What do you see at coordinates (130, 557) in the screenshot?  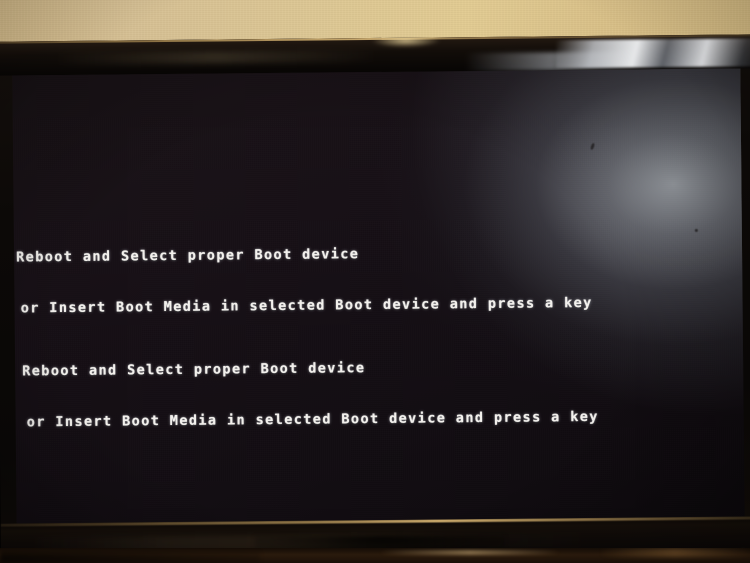 I see `desk-shadow` at bounding box center [130, 557].